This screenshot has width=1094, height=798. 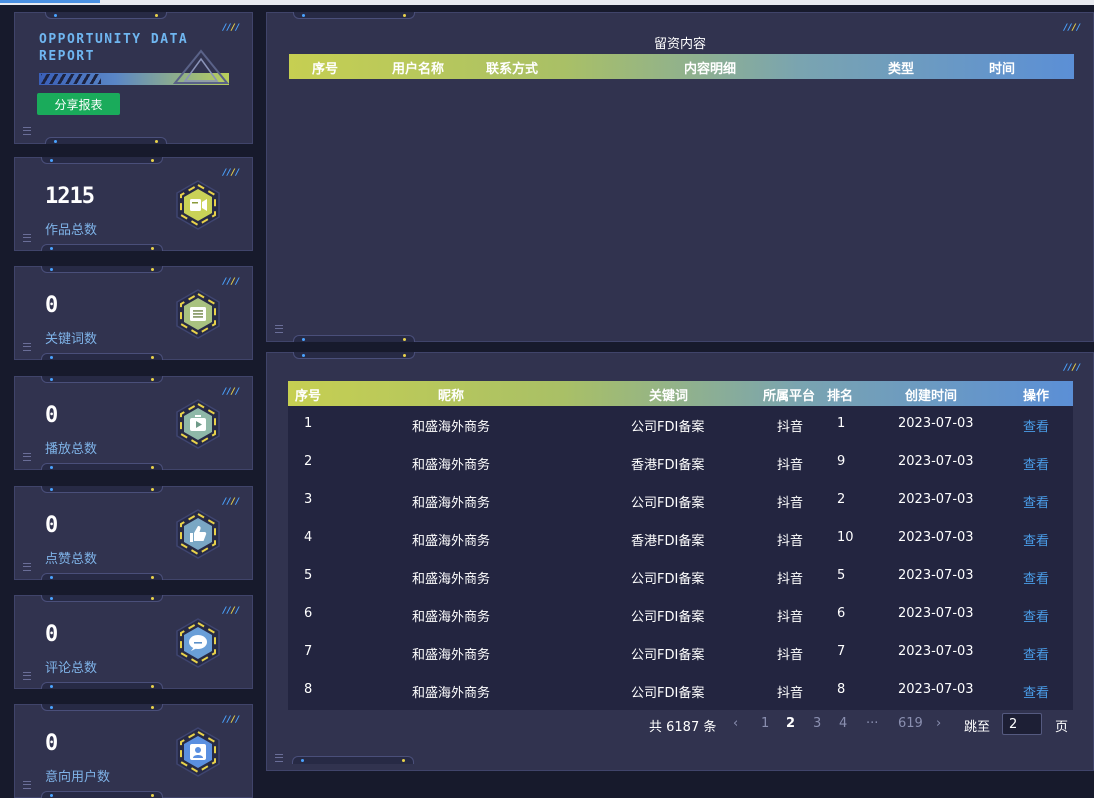 What do you see at coordinates (817, 723) in the screenshot?
I see `page-3-button: 3` at bounding box center [817, 723].